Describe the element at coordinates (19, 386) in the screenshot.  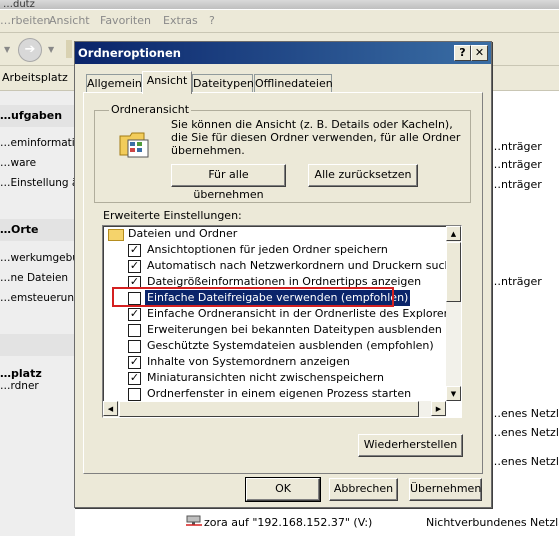
I see `details-subtitle: …rdner` at that location.